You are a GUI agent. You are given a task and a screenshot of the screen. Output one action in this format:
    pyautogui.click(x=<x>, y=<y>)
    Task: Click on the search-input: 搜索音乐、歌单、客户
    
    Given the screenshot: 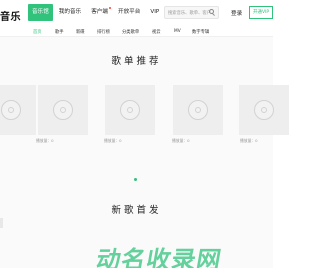 What is the action you would take?
    pyautogui.click(x=191, y=12)
    